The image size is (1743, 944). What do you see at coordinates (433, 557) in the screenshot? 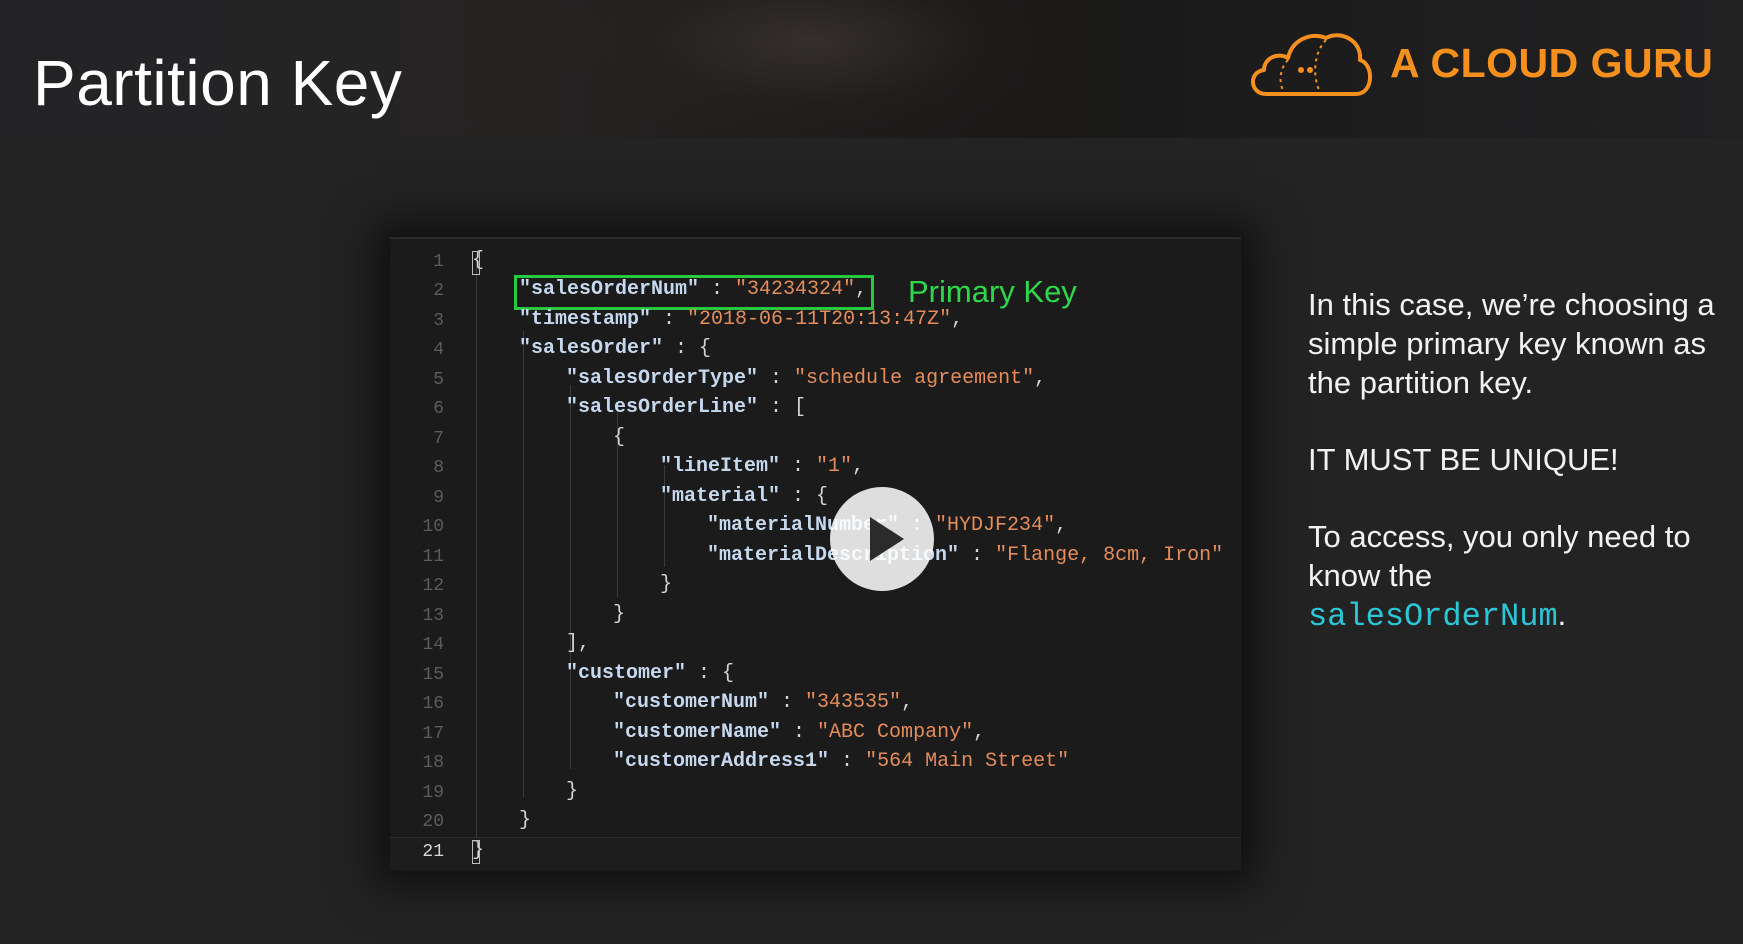
I see `line-number: 11` at bounding box center [433, 557].